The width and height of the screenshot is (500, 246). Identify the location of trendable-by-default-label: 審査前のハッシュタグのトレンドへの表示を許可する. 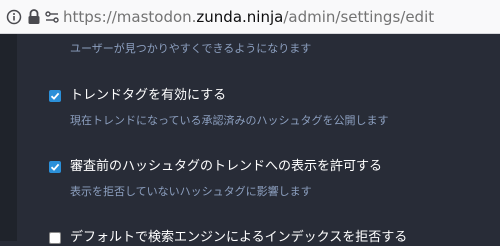
(226, 166).